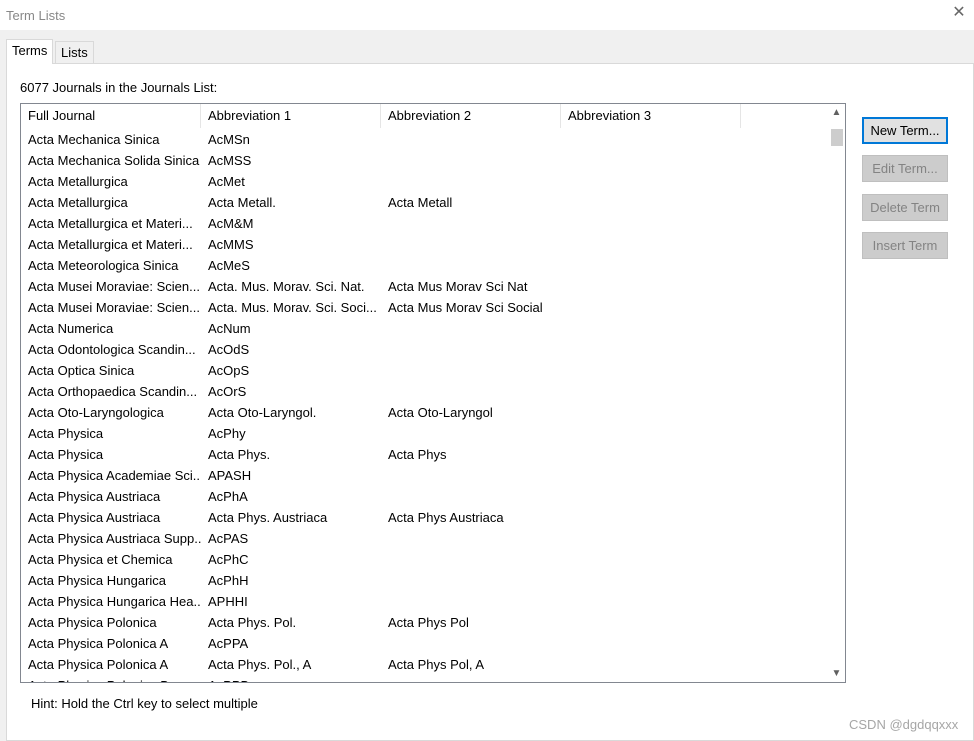 This screenshot has height=741, width=974. I want to click on table-cell: Acta Physica Hungarica, so click(97, 580).